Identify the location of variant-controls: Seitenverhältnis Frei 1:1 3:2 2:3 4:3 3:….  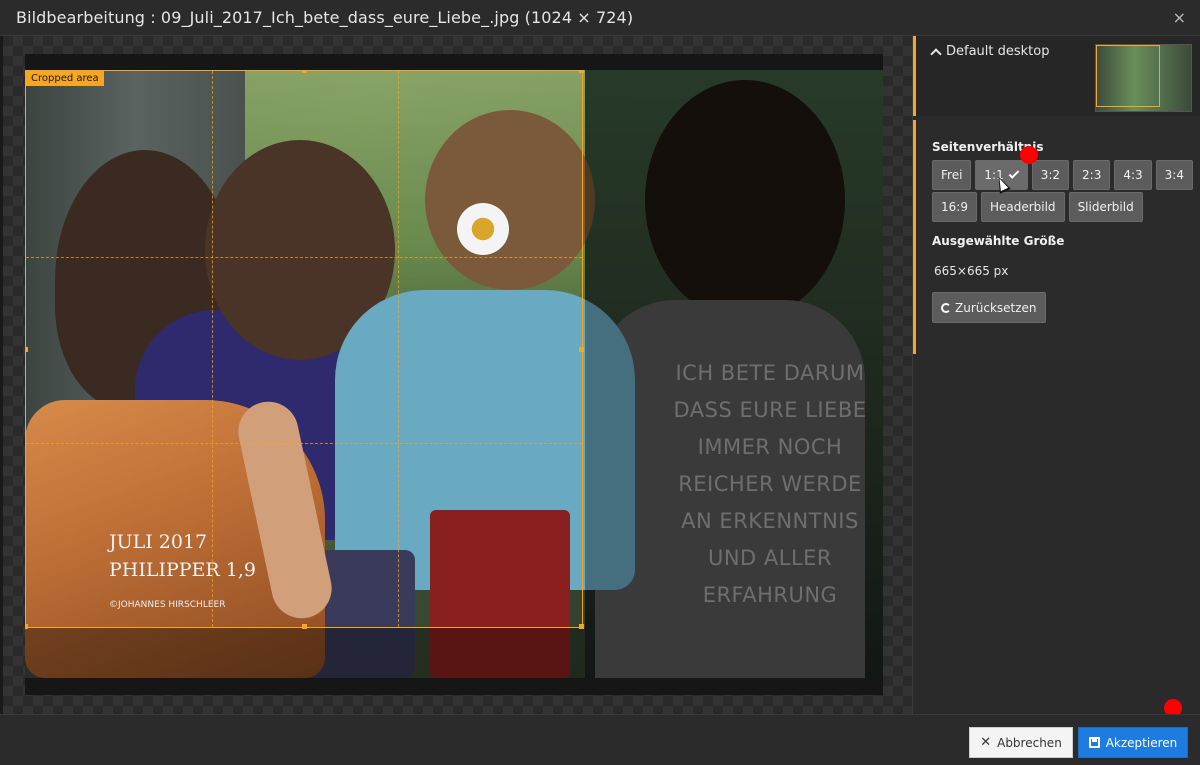
(1056, 237).